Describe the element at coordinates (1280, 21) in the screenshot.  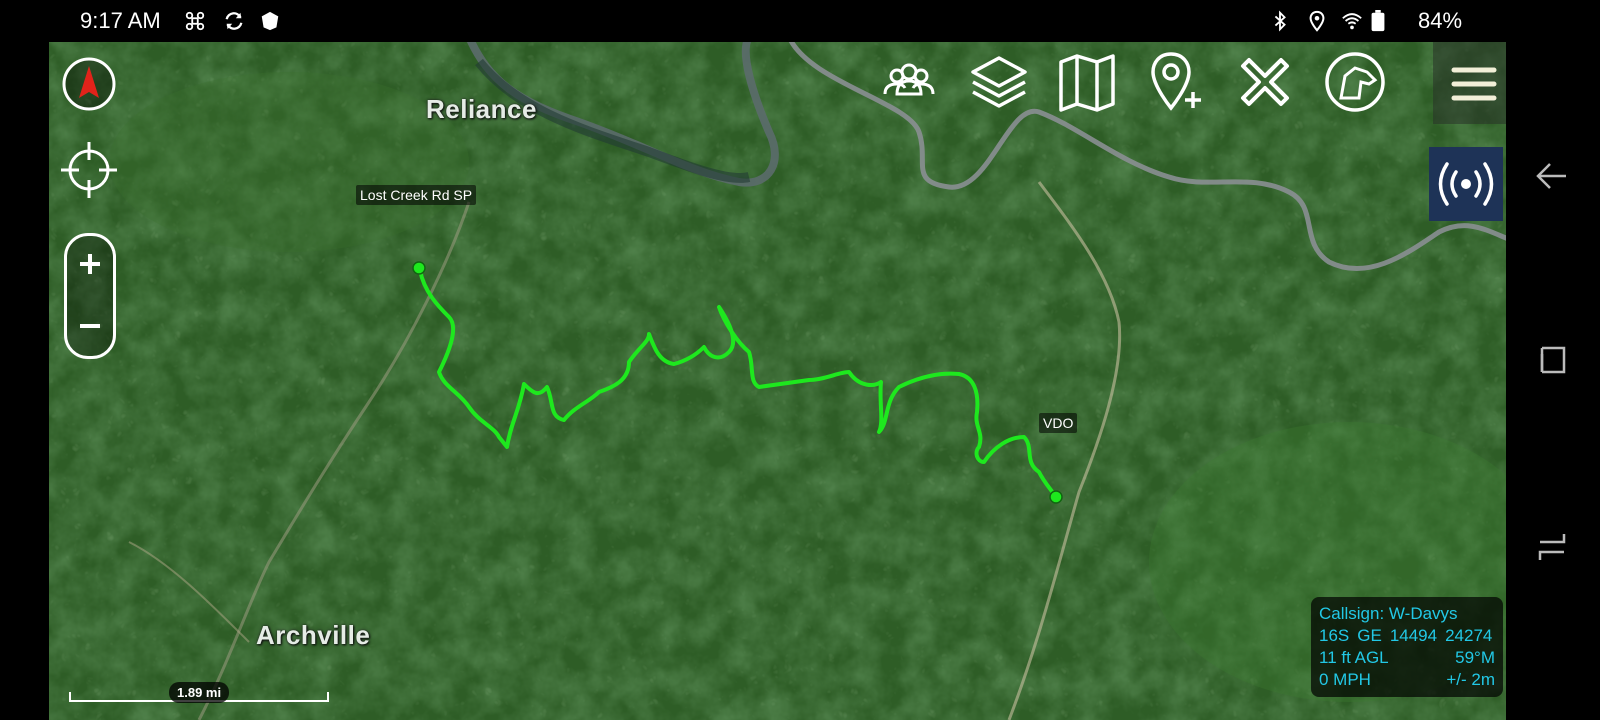
I see `bluetooth-icon` at that location.